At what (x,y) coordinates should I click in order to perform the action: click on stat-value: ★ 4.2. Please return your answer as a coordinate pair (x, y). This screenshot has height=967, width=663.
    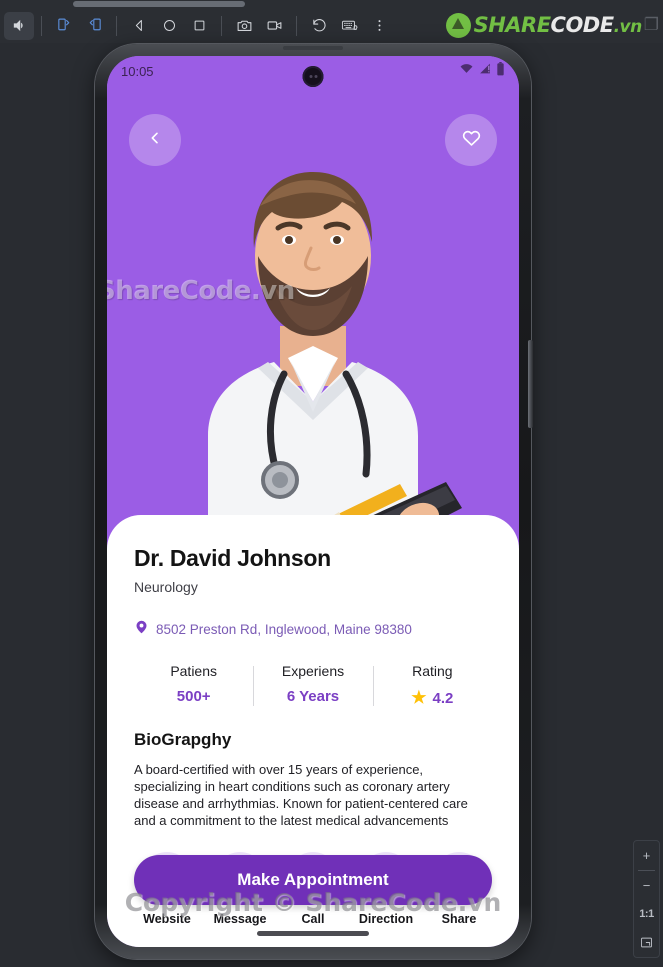
    Looking at the image, I should click on (432, 697).